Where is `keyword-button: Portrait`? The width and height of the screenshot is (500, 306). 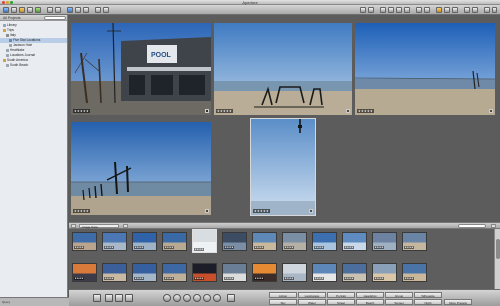
keyword-button: Portrait is located at coordinates (341, 295).